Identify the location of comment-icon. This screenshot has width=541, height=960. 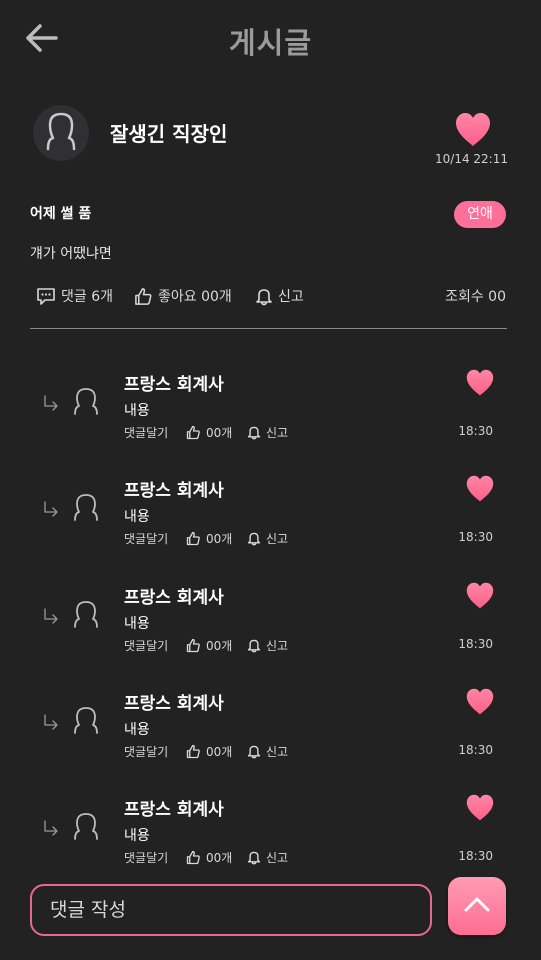
(46, 296).